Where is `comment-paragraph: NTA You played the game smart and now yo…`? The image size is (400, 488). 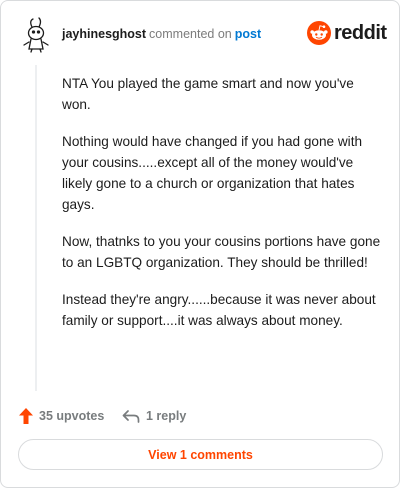
comment-paragraph: NTA You played the game smart and now yo… is located at coordinates (208, 94).